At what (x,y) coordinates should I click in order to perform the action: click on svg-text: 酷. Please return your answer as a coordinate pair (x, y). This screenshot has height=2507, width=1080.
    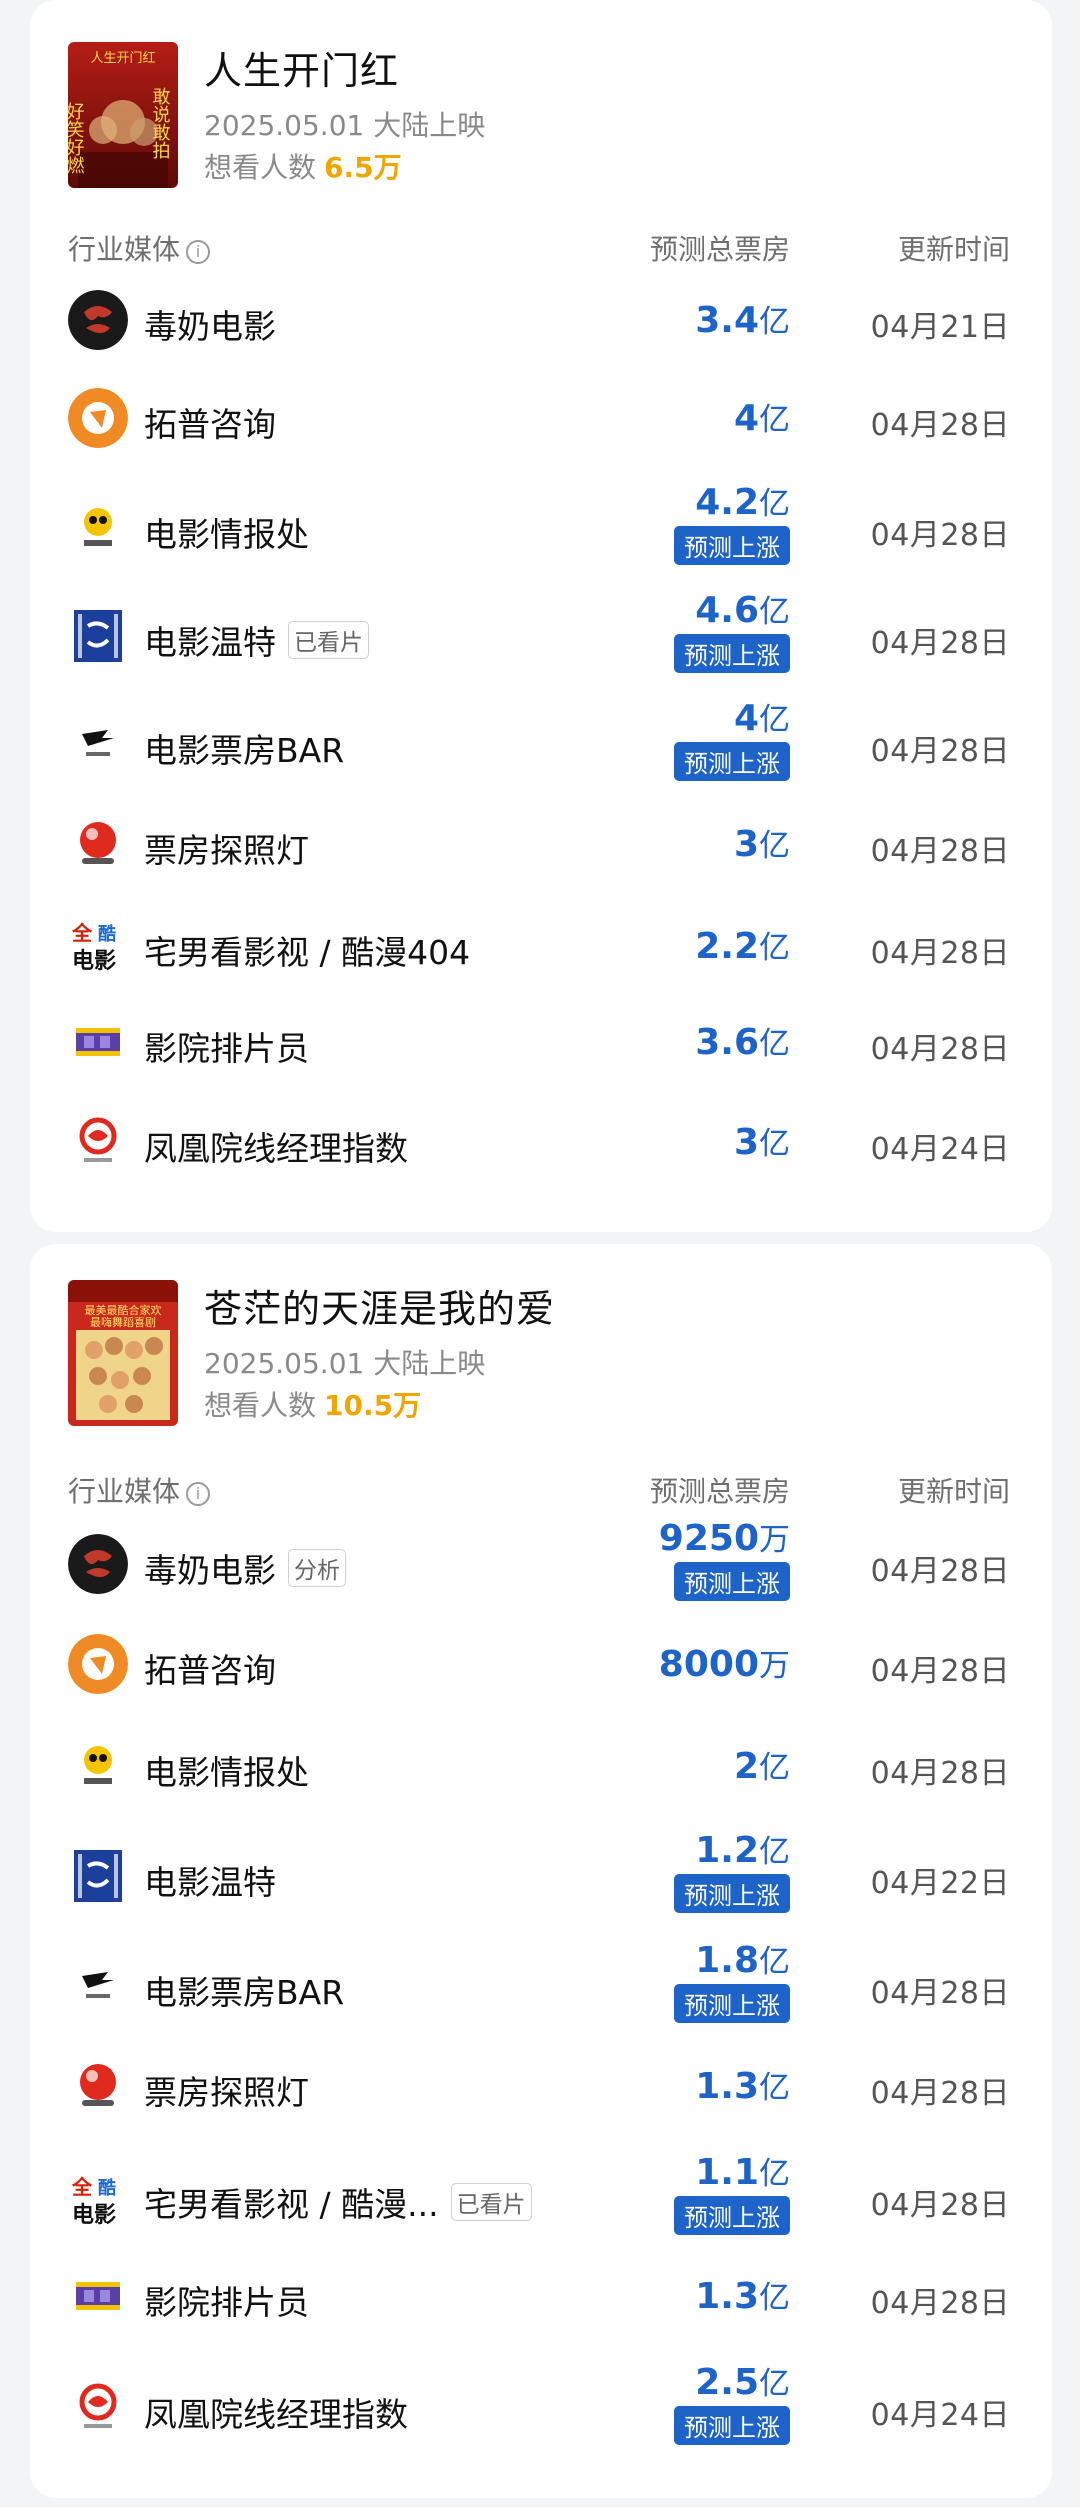
    Looking at the image, I should click on (107, 2188).